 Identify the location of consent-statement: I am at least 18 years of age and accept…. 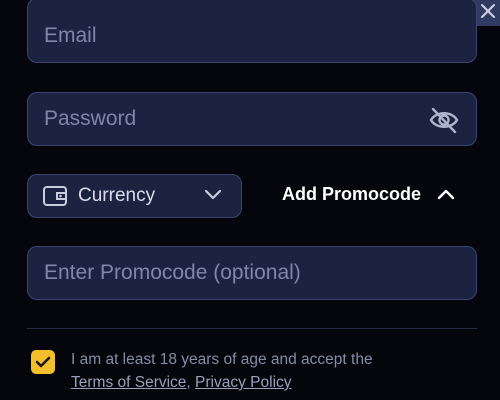
(222, 359).